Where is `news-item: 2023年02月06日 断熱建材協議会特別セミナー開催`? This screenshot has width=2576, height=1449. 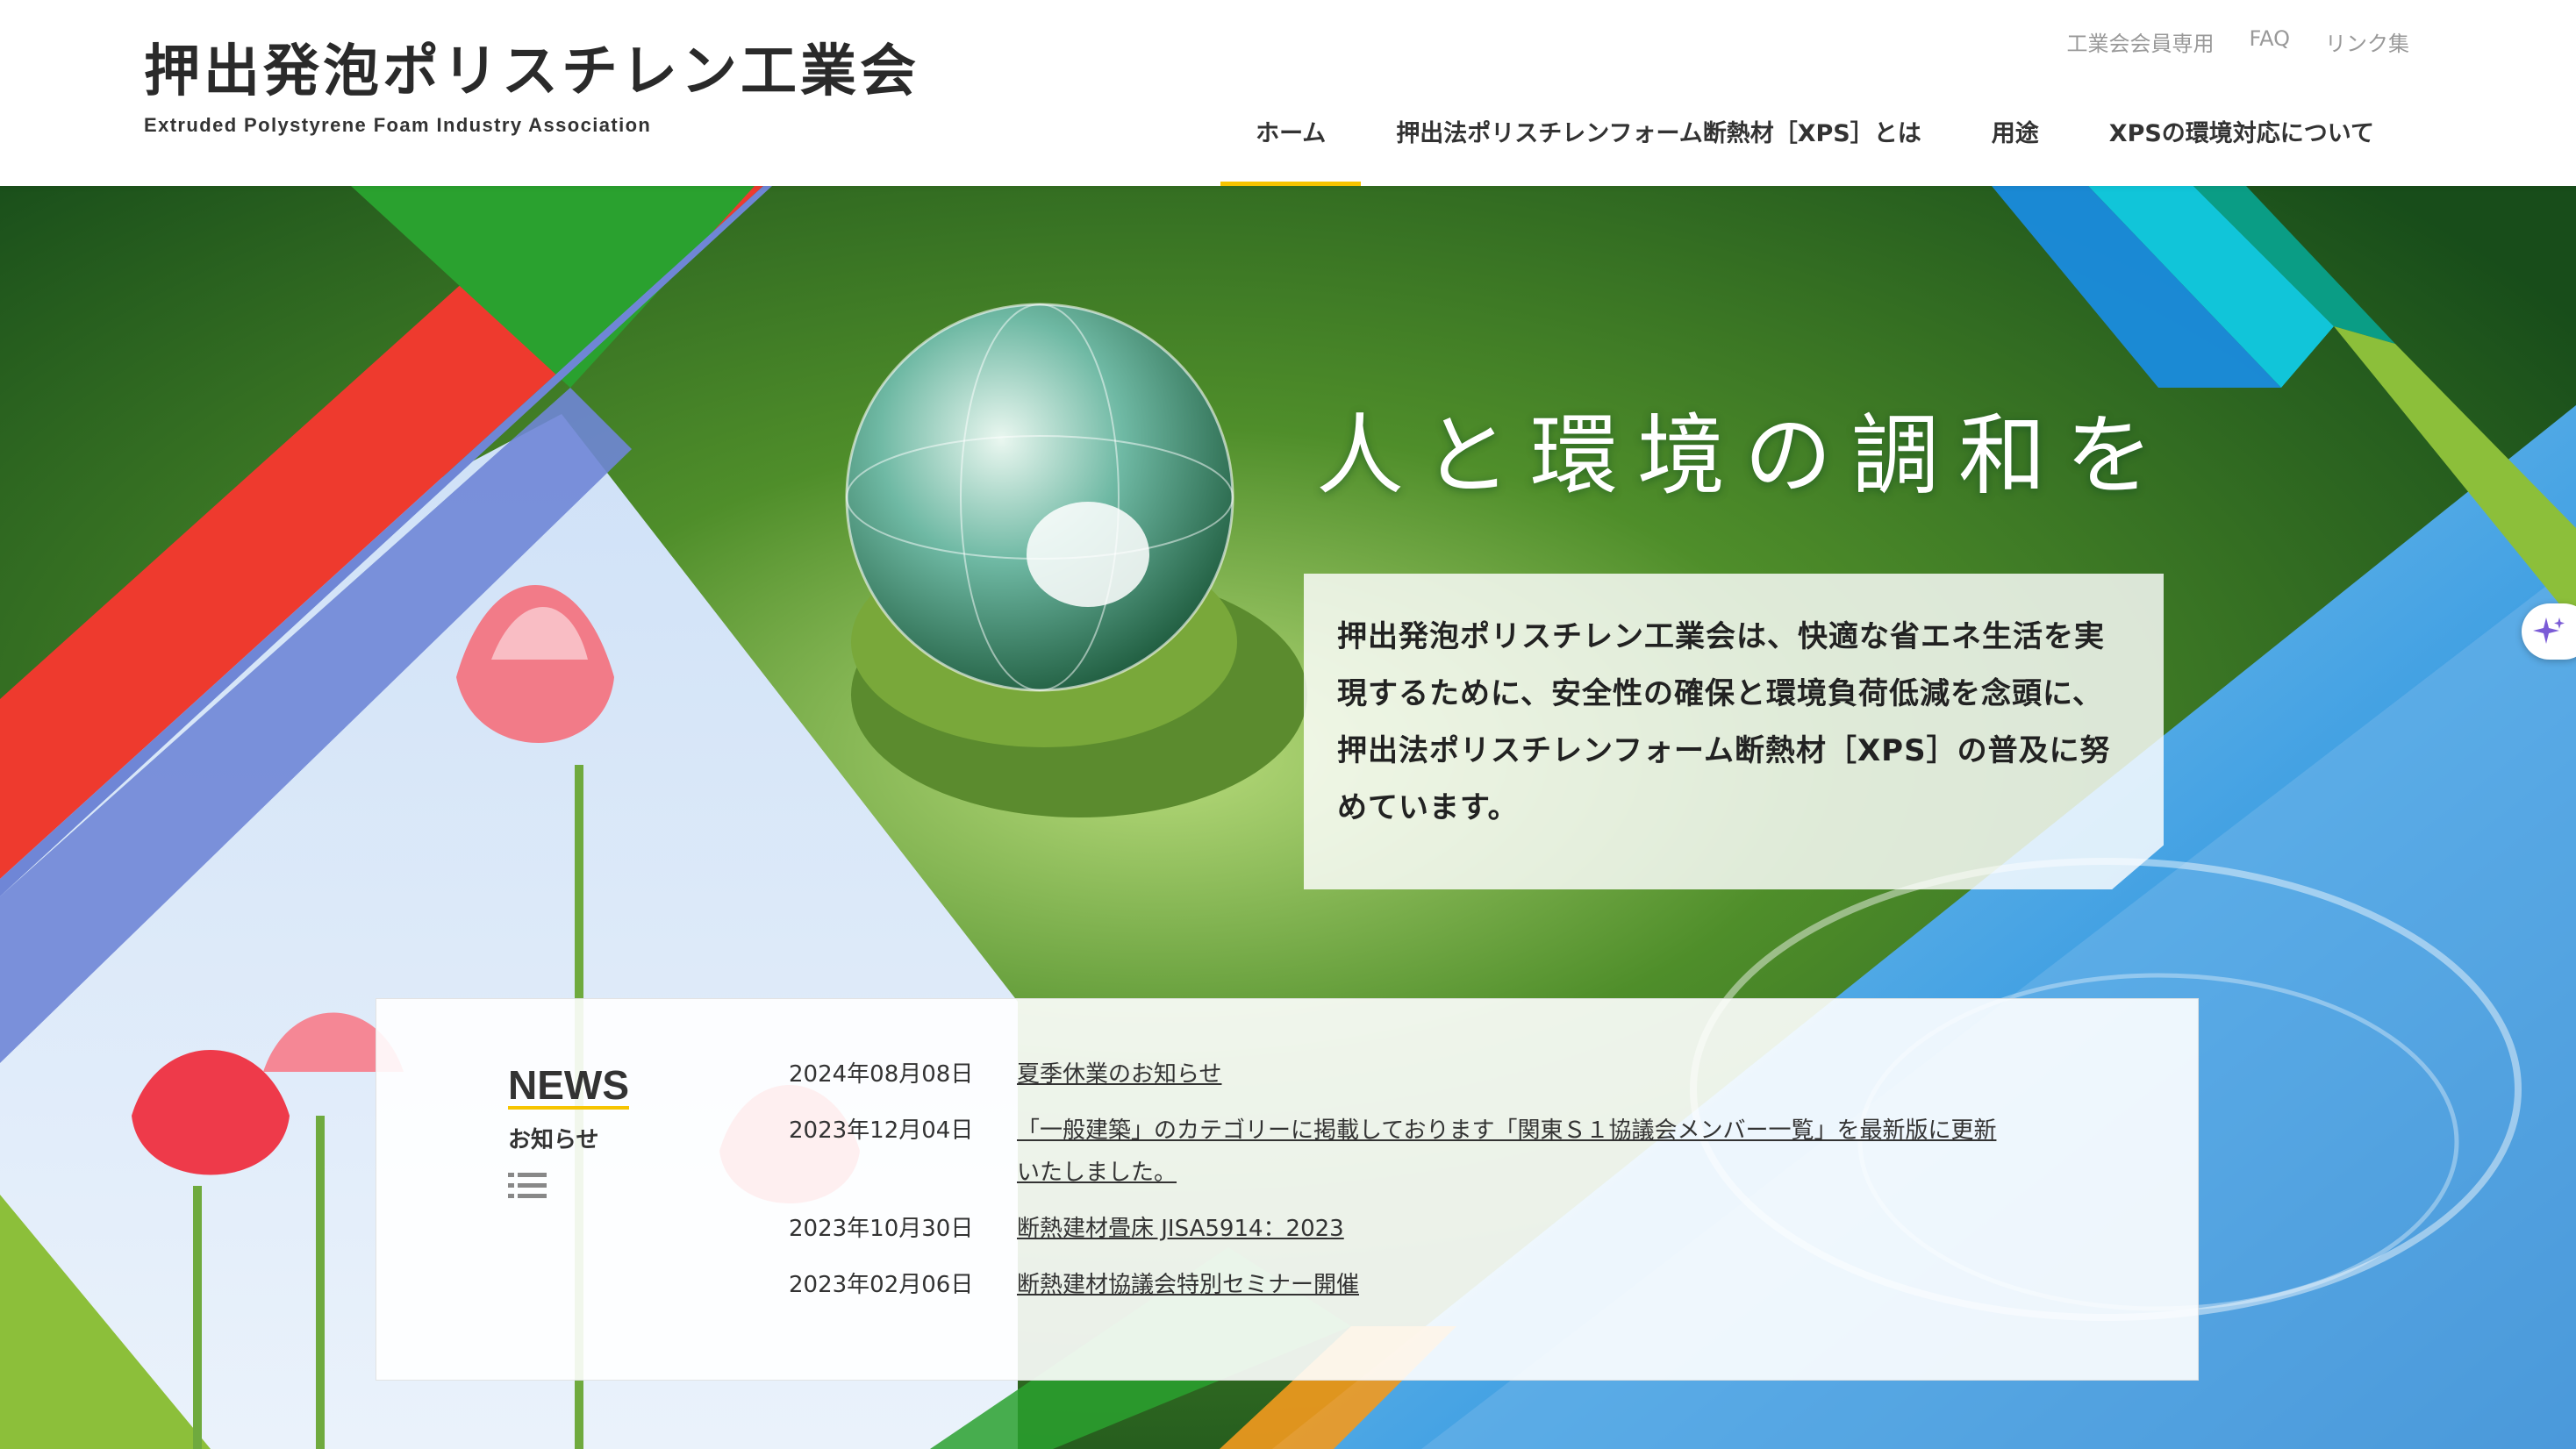 news-item: 2023年02月06日 断熱建材協議会特別セミナー開催 is located at coordinates (1403, 1285).